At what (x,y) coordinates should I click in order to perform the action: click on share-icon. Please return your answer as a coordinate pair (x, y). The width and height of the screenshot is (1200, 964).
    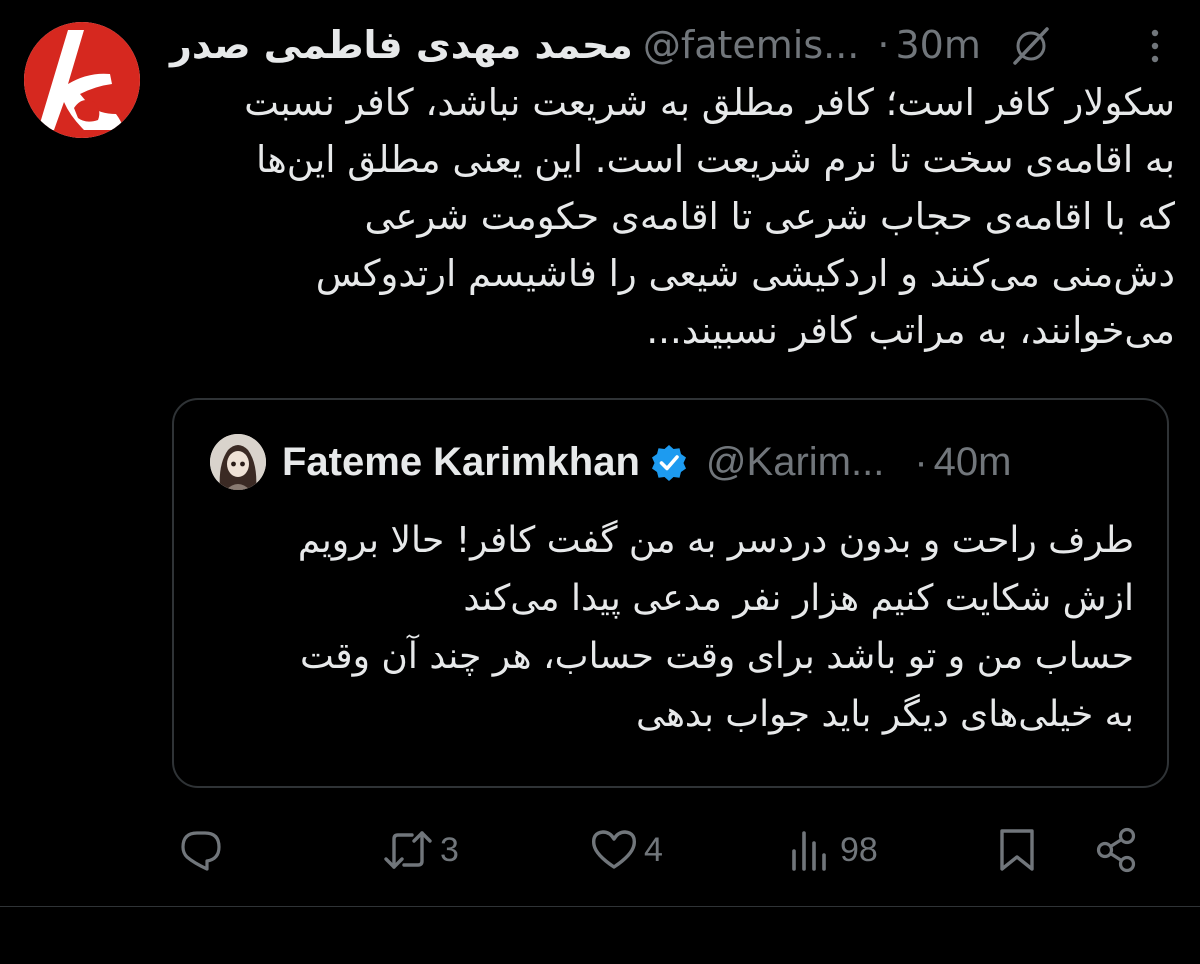
    Looking at the image, I should click on (1116, 850).